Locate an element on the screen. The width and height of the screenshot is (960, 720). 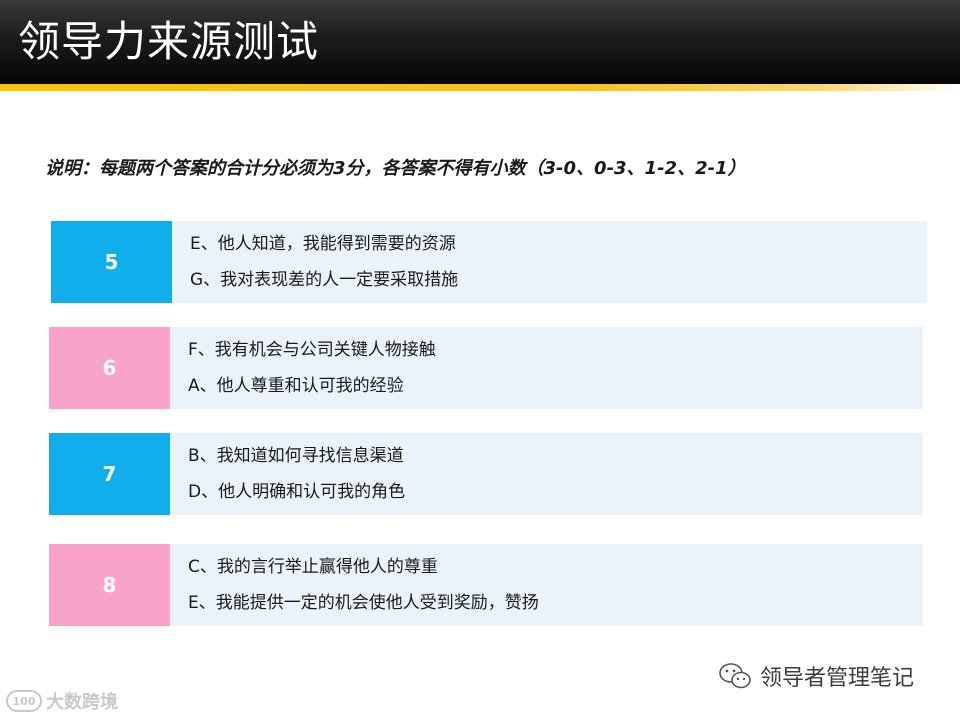
question-row-5: 5 E、他人知道，我能得到需要的资源 G、我对表现差的人一定要采取措施 is located at coordinates (489, 262).